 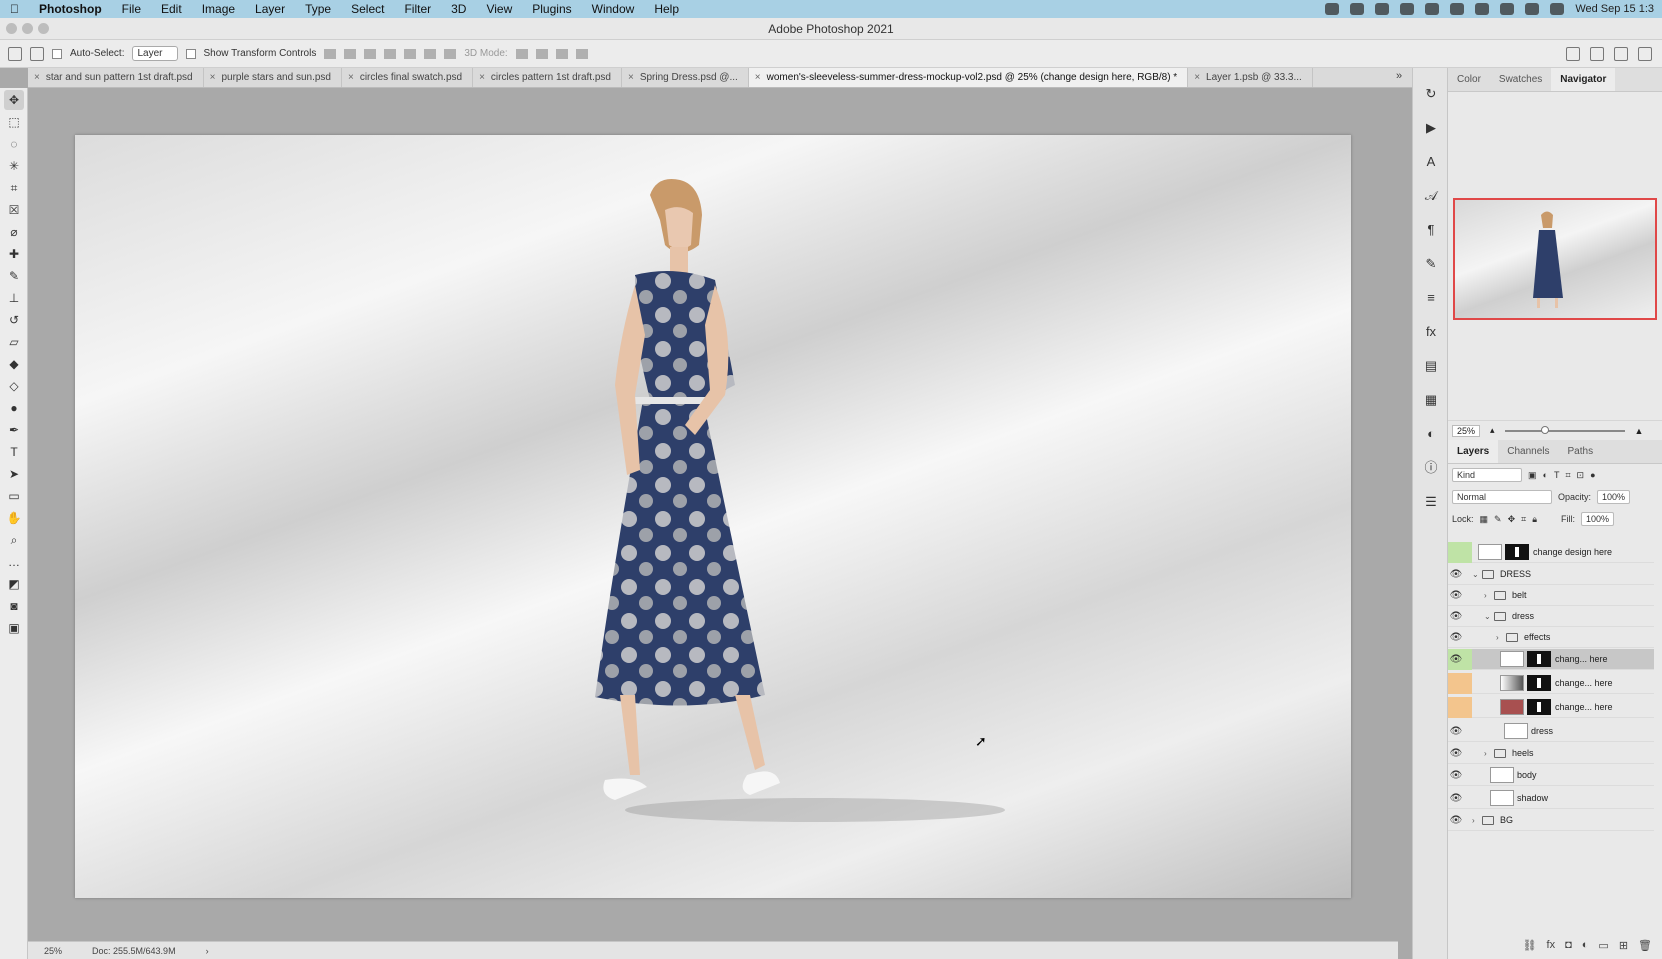 I want to click on share-icon, so click(x=1573, y=53).